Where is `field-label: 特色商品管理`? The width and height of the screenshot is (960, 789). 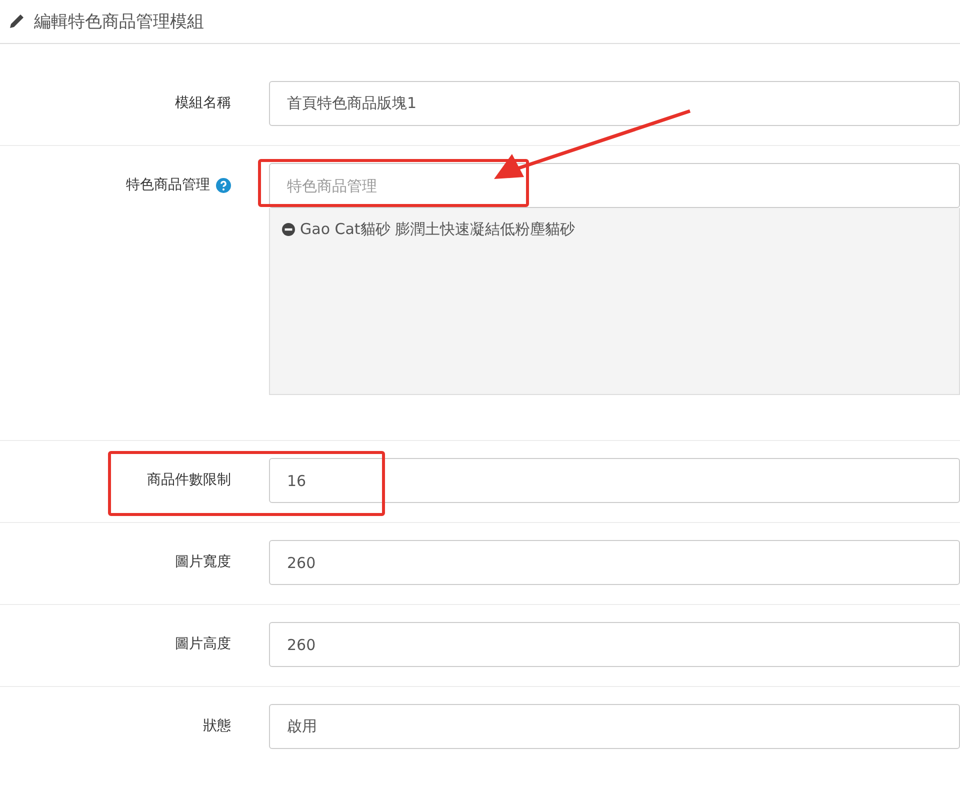
field-label: 特色商品管理 is located at coordinates (168, 185).